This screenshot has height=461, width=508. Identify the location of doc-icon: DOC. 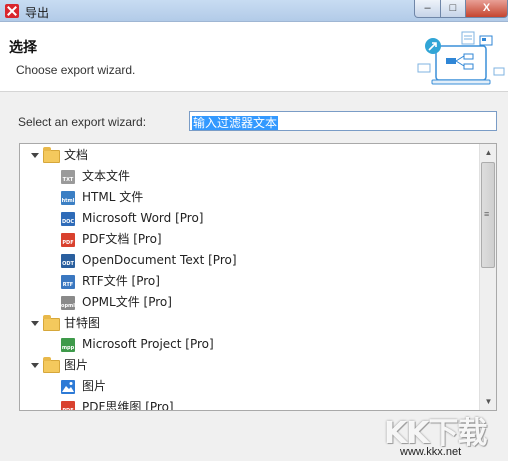
(68, 219).